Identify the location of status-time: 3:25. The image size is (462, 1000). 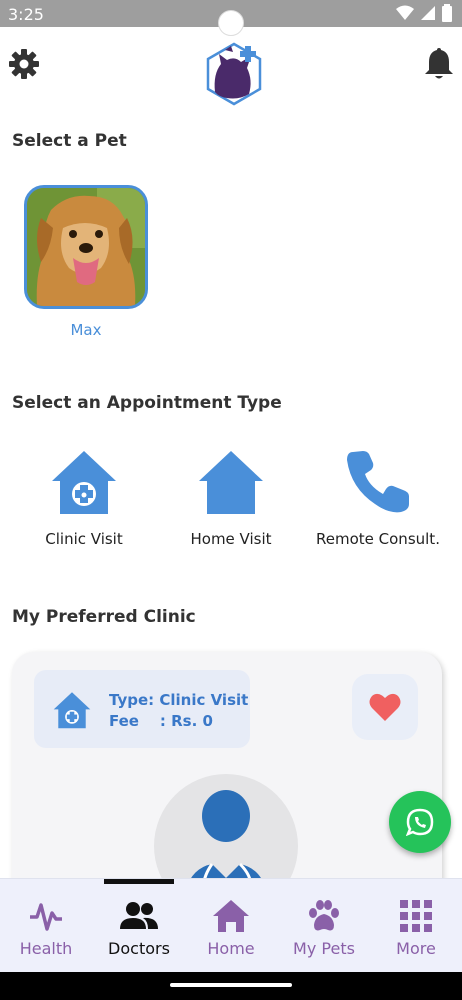
(26, 14).